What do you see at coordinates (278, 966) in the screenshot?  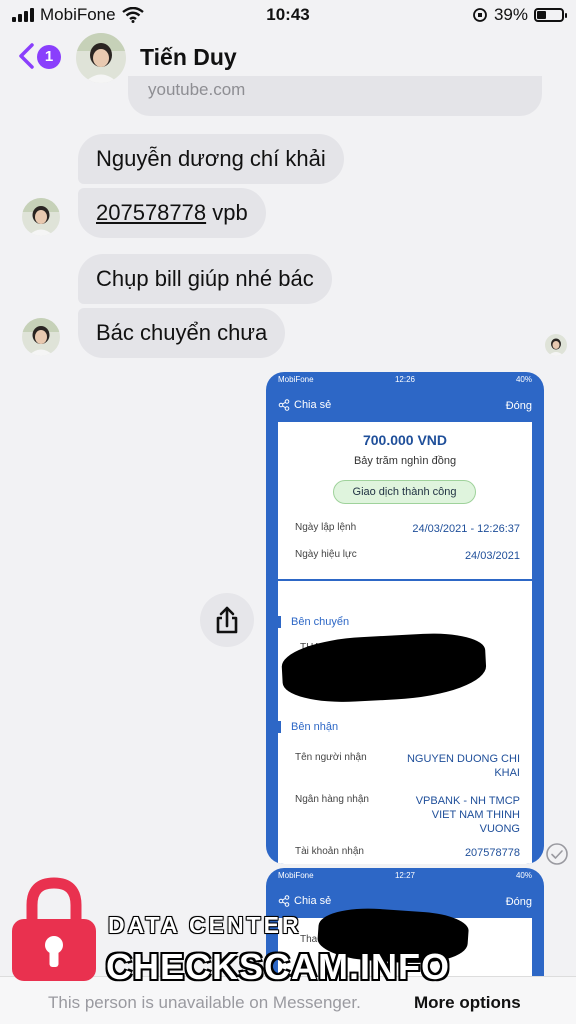 I see `watermark-line-2: CHECKSCAM.INFO` at bounding box center [278, 966].